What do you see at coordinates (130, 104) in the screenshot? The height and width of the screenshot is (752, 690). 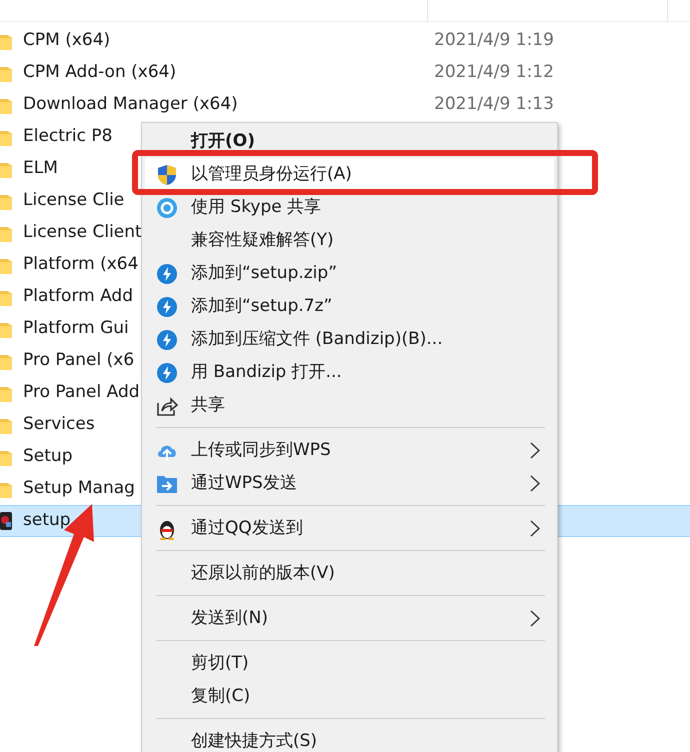 I see `file-name: Download Manager (x64)` at bounding box center [130, 104].